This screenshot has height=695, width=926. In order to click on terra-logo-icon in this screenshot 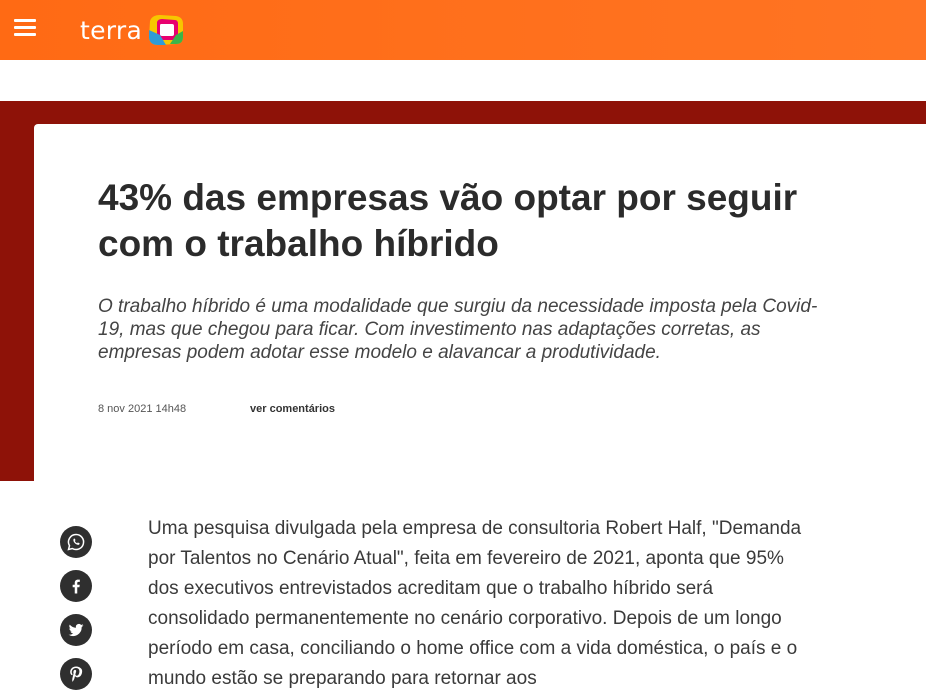, I will do `click(166, 30)`.